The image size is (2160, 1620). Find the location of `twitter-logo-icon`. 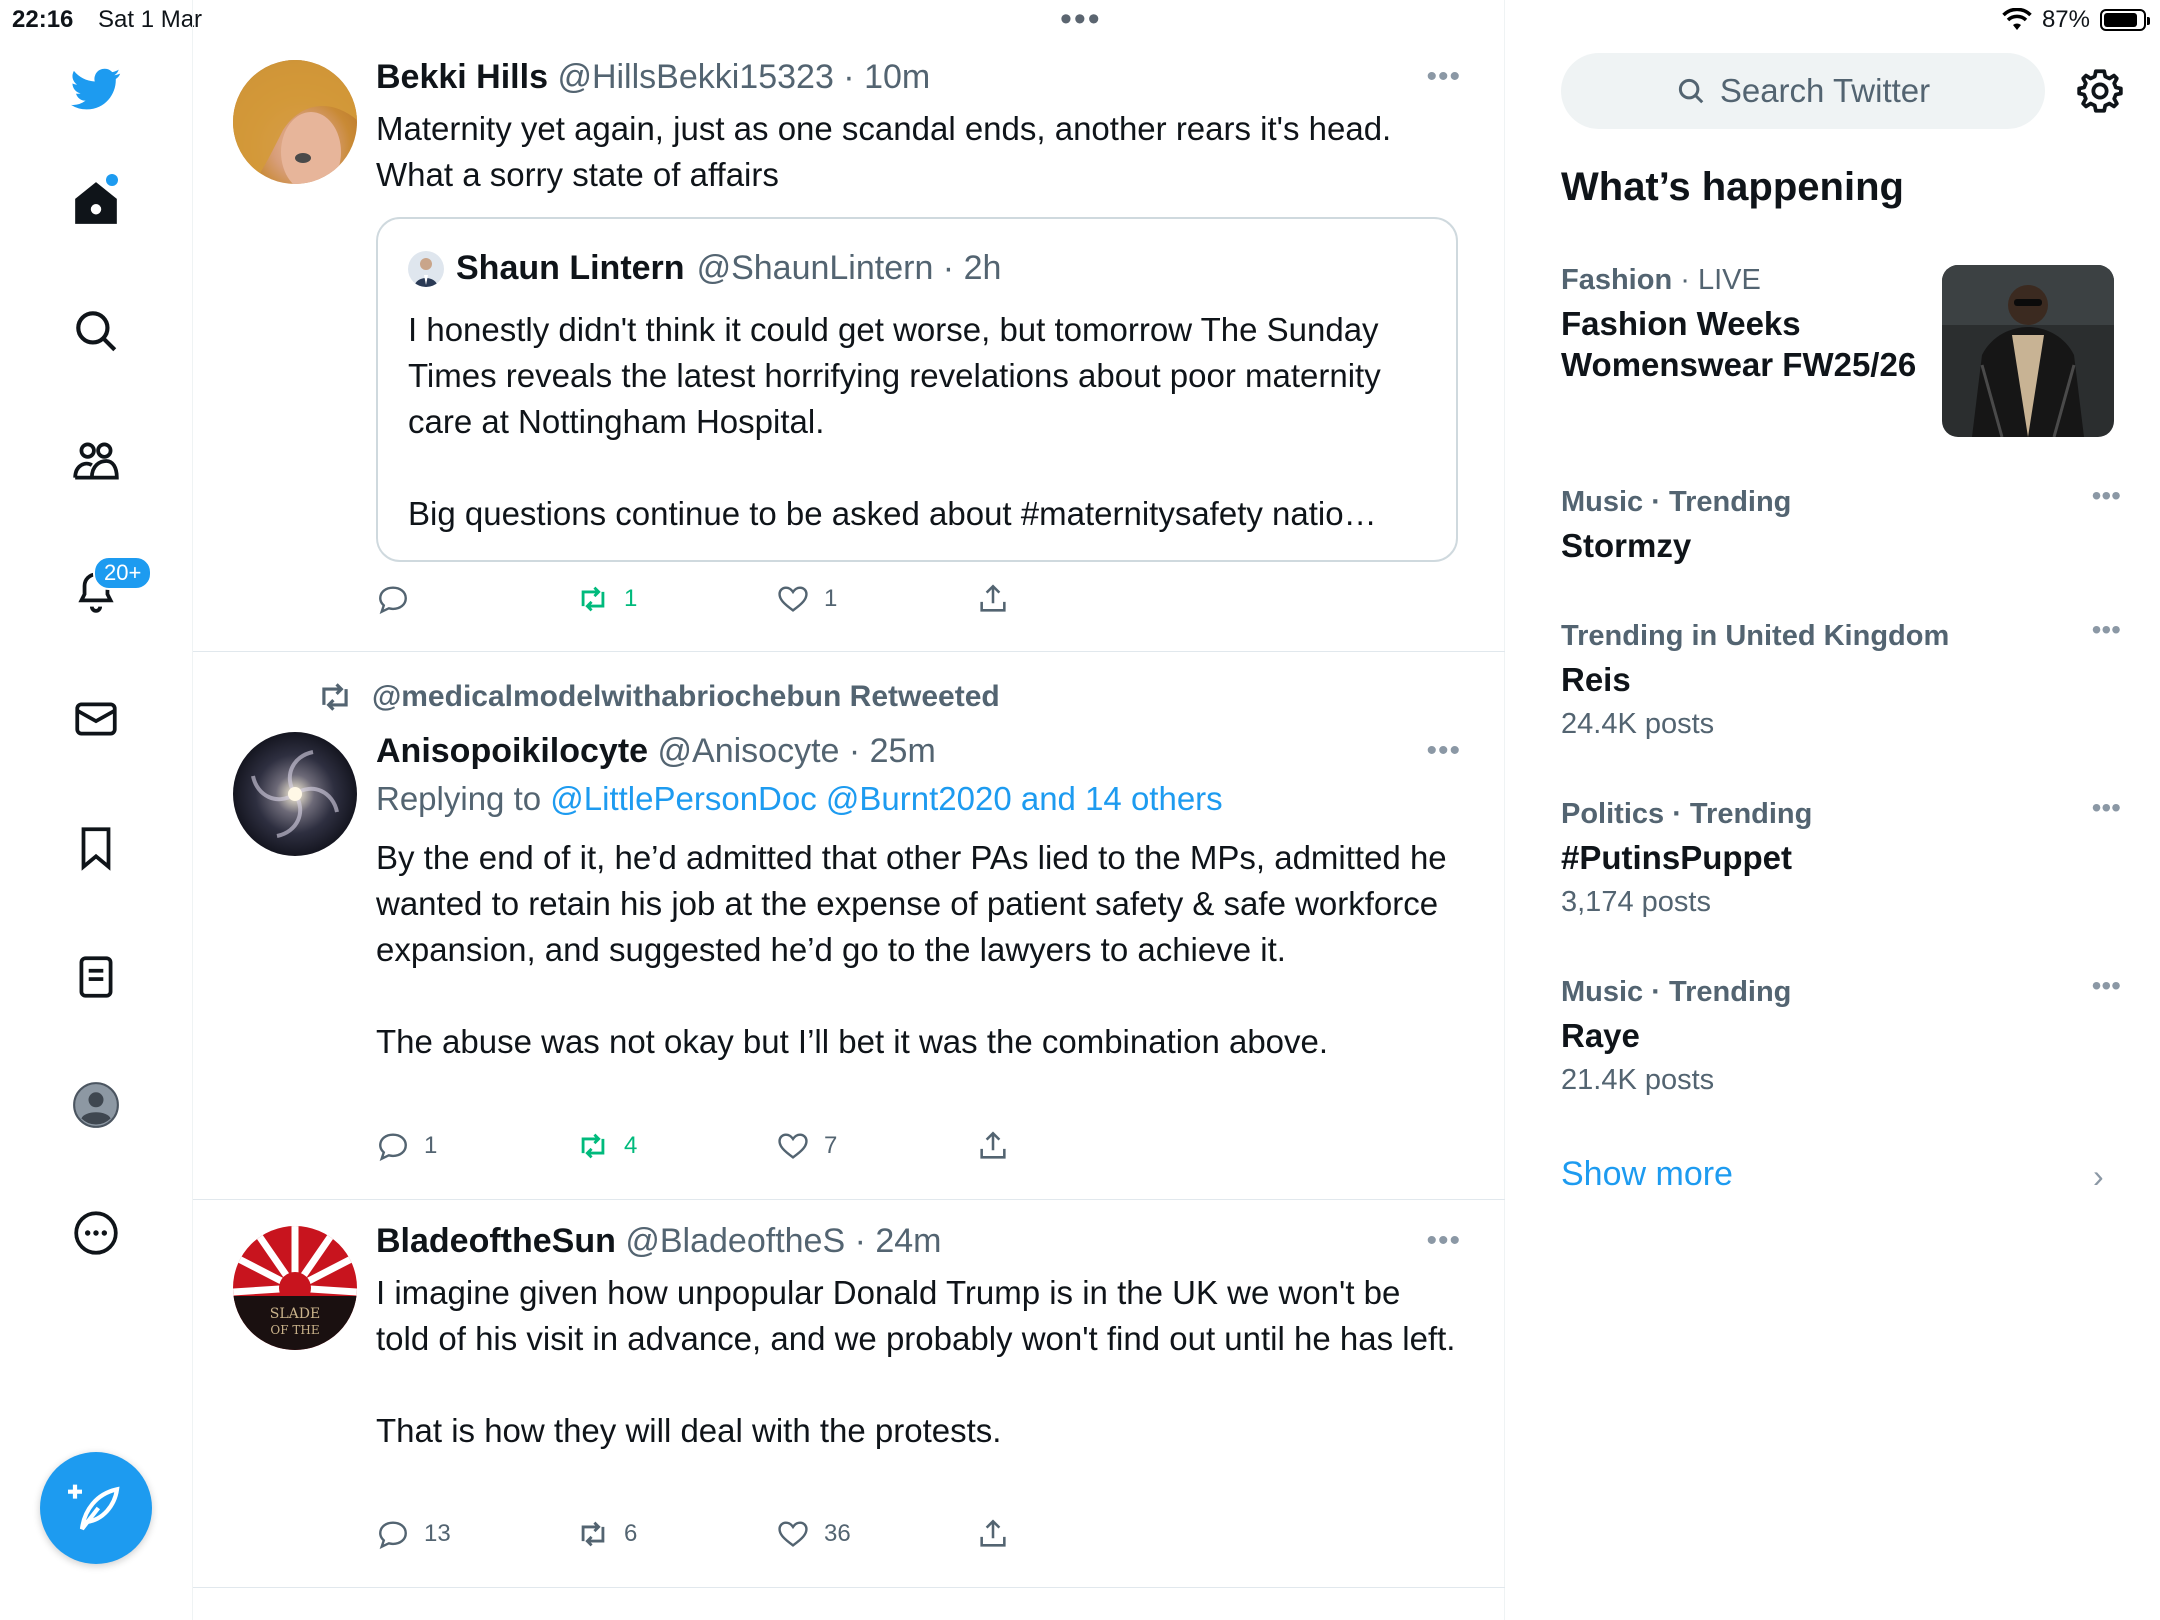

twitter-logo-icon is located at coordinates (96, 89).